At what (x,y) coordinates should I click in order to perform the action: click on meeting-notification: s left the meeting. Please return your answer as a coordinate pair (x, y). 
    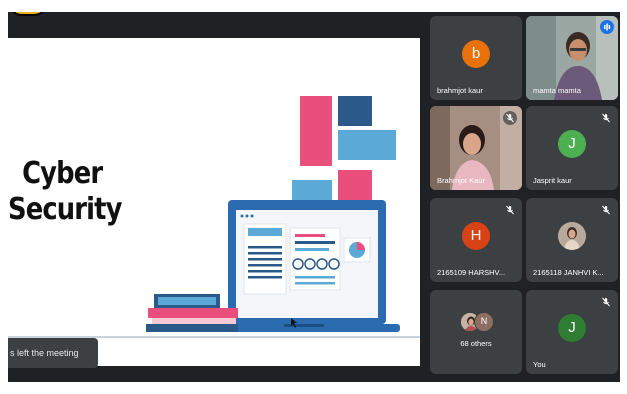
    Looking at the image, I should click on (53, 353).